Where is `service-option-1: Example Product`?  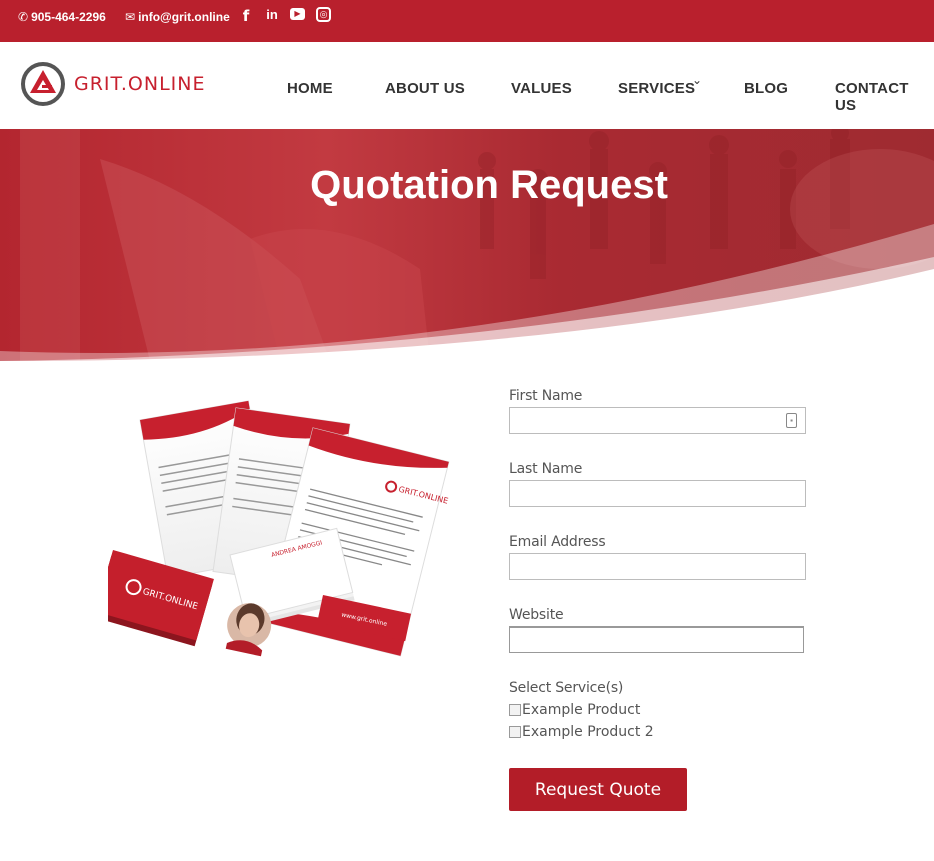
service-option-1: Example Product is located at coordinates (574, 710).